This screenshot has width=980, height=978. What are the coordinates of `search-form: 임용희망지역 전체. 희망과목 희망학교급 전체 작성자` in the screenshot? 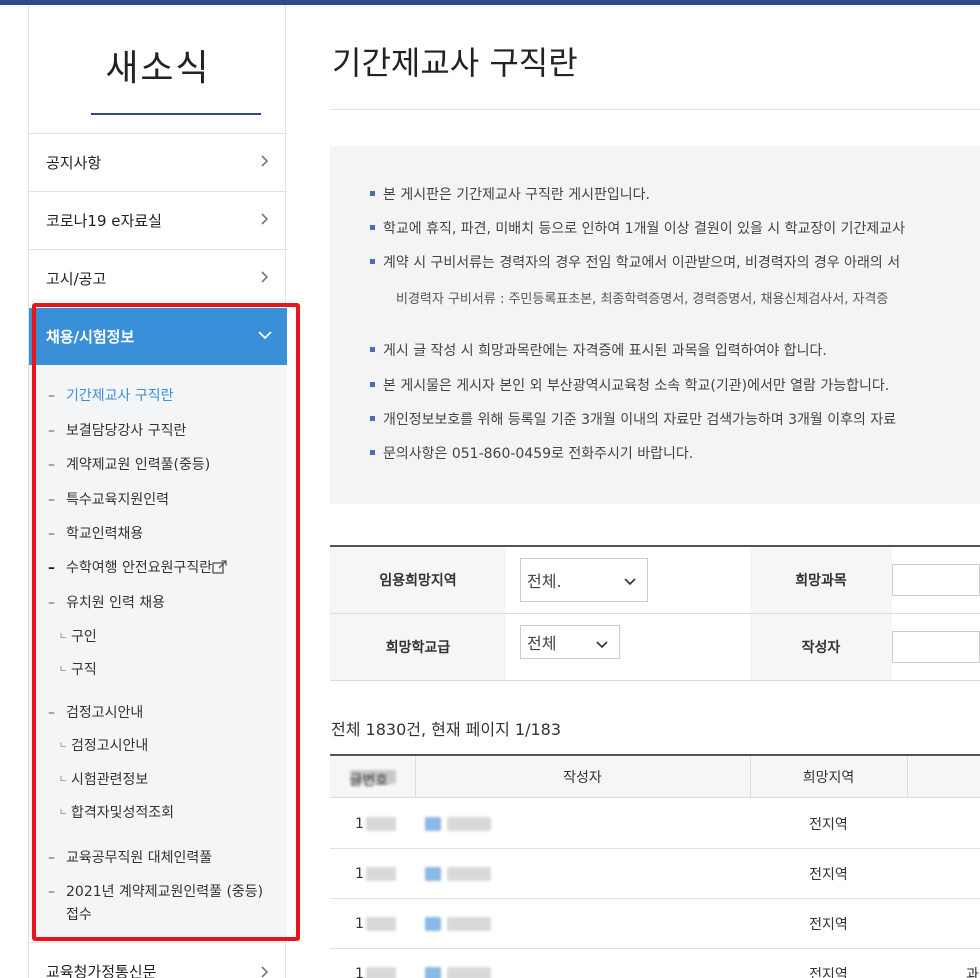 It's located at (655, 613).